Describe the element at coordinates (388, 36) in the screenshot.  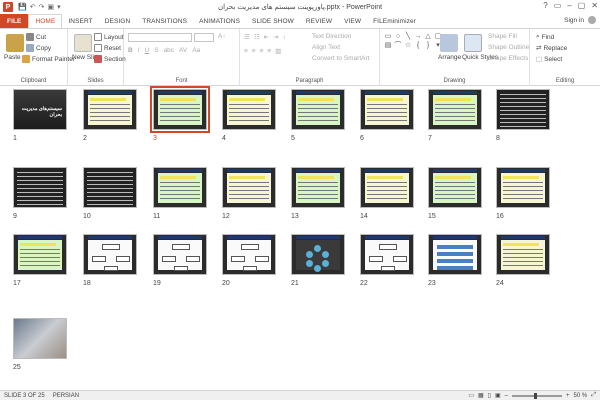
I see `rectangle-shape-icon: ▭` at that location.